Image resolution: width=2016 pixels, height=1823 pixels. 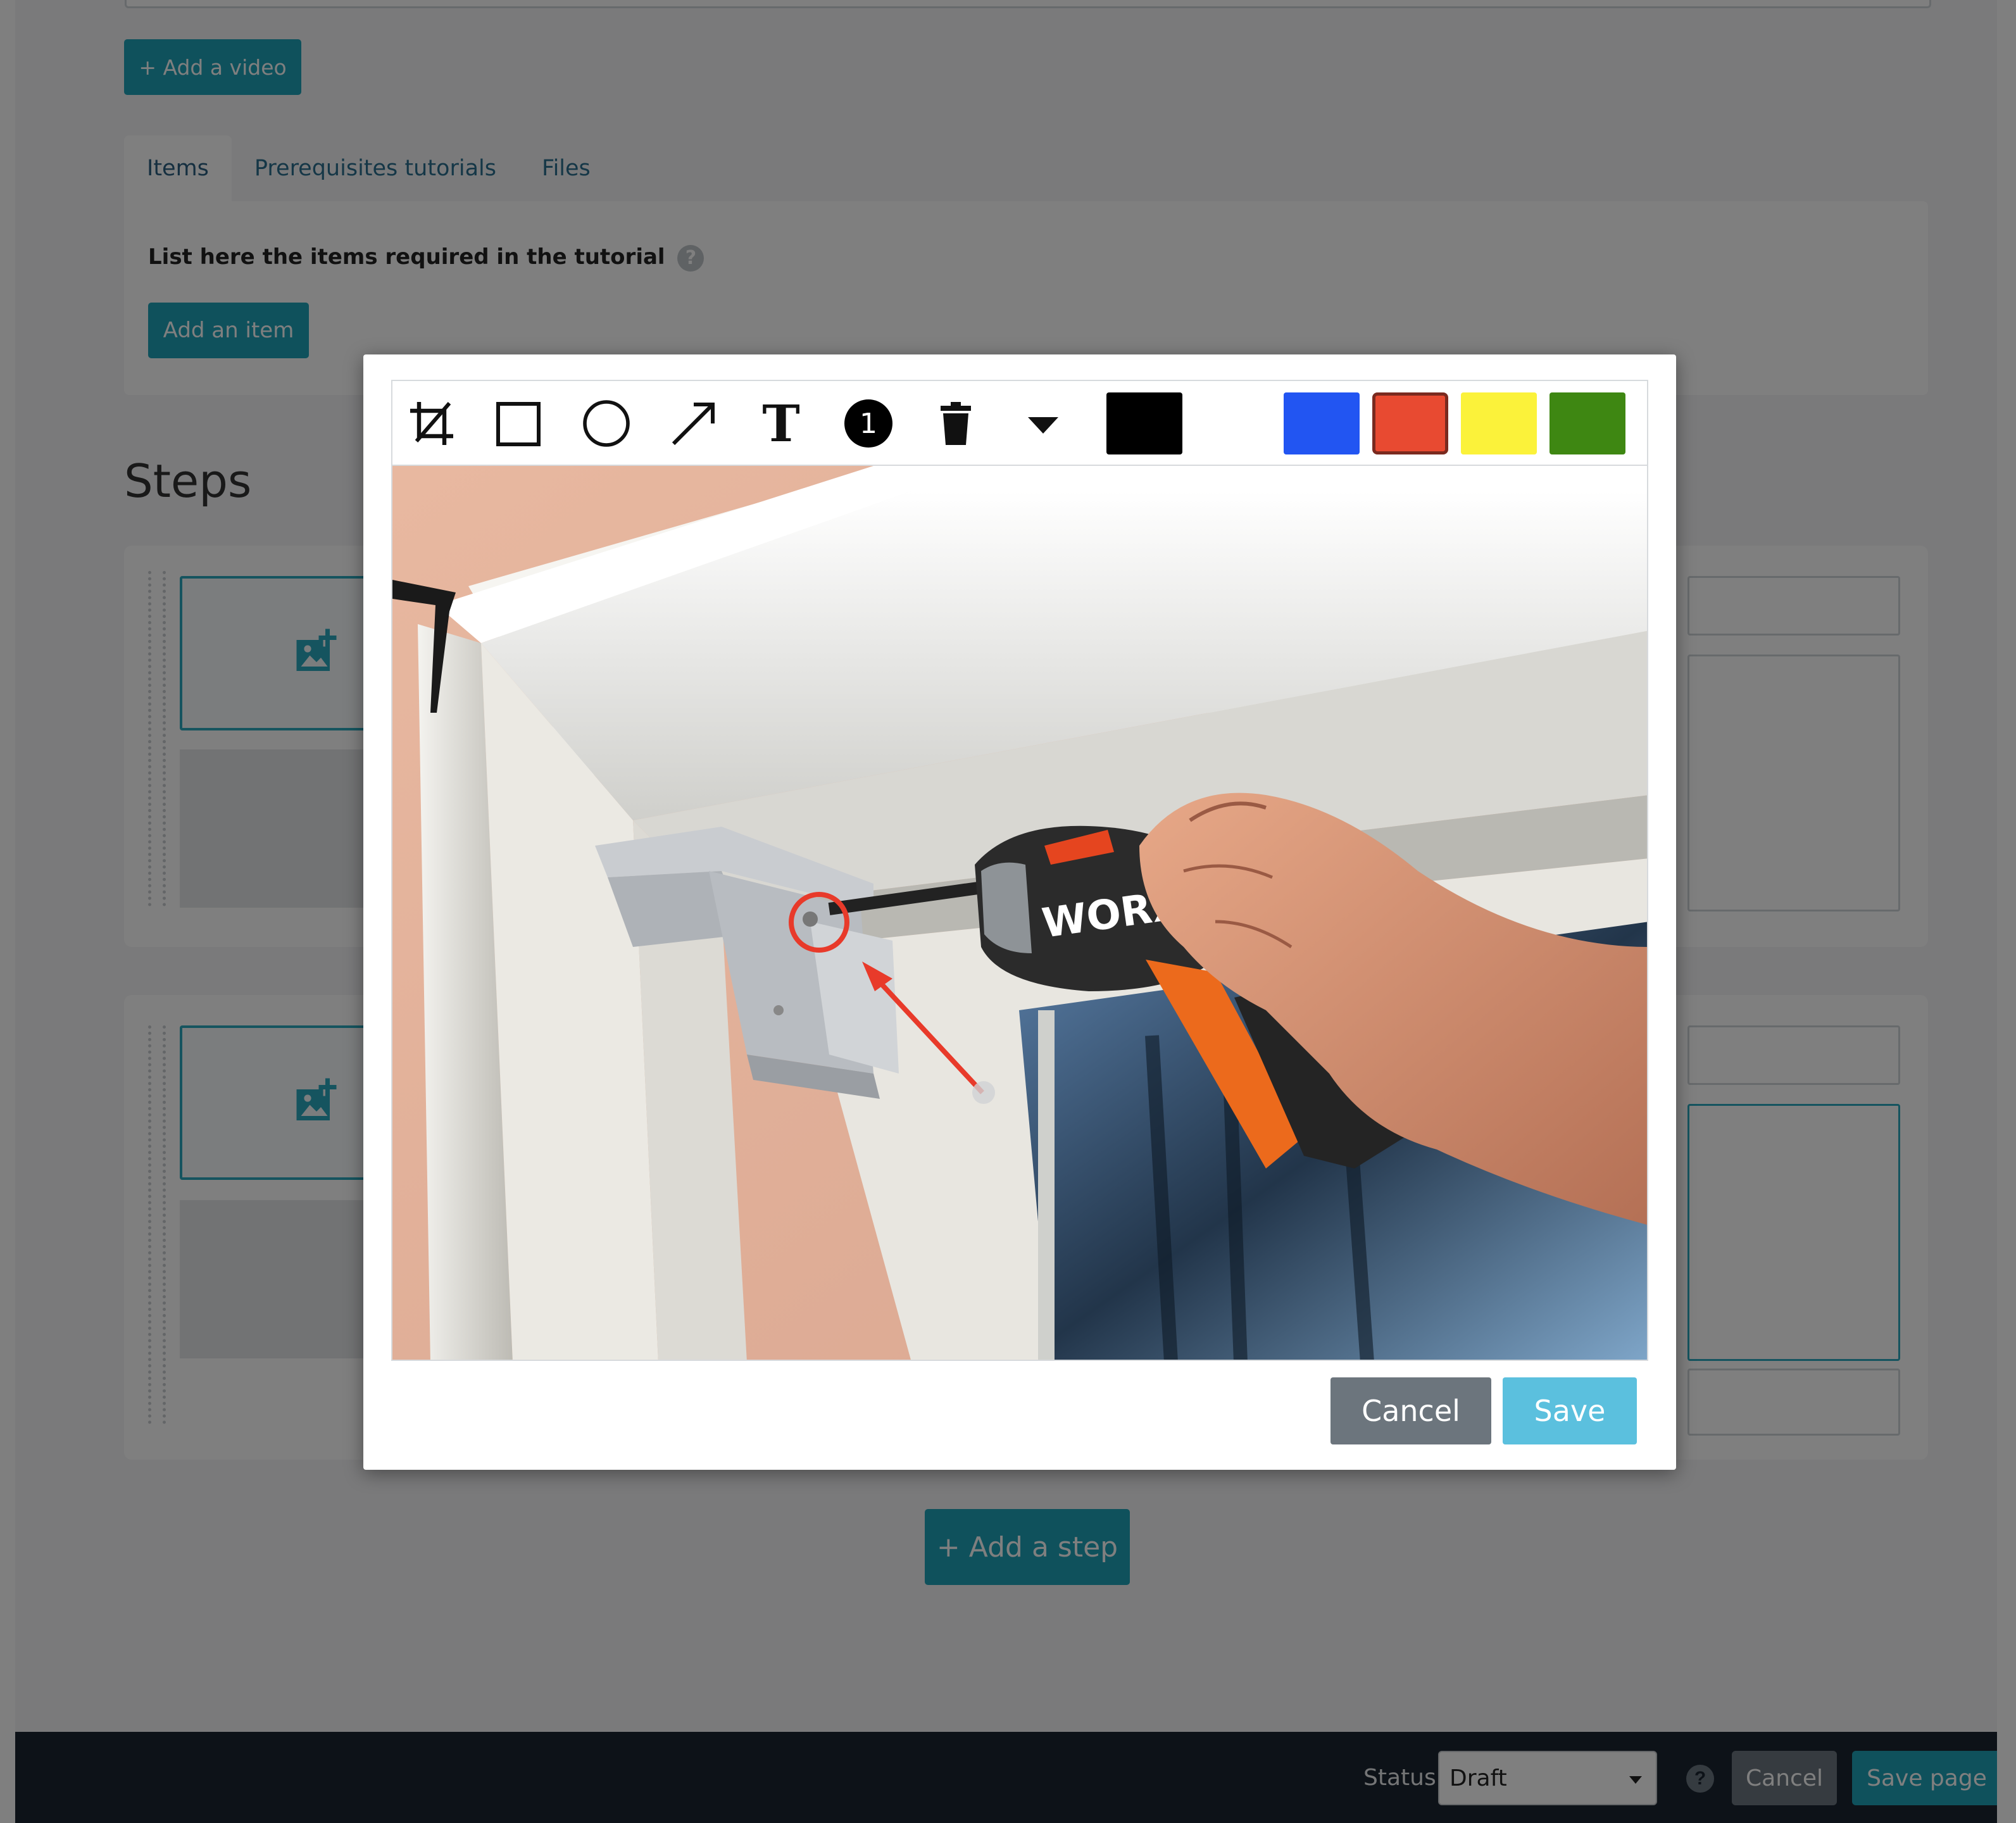 I want to click on circle-icon, so click(x=606, y=424).